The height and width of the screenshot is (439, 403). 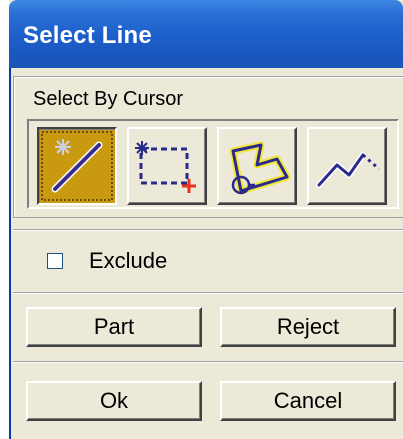 I want to click on reject-button: Reject, so click(x=308, y=327).